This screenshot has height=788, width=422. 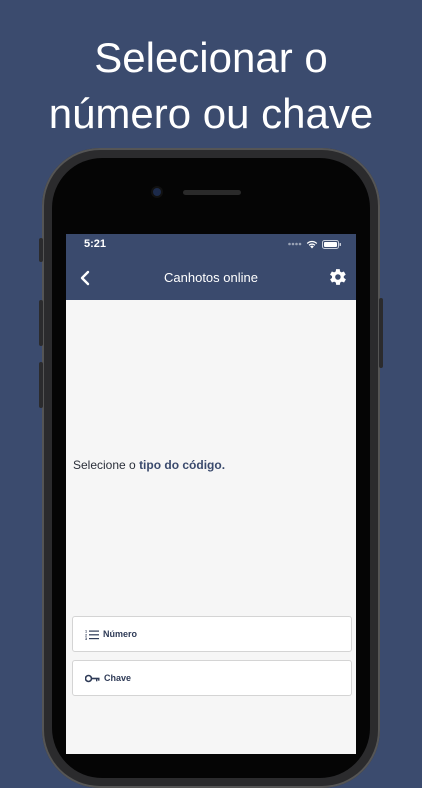 What do you see at coordinates (92, 678) in the screenshot?
I see `key-icon` at bounding box center [92, 678].